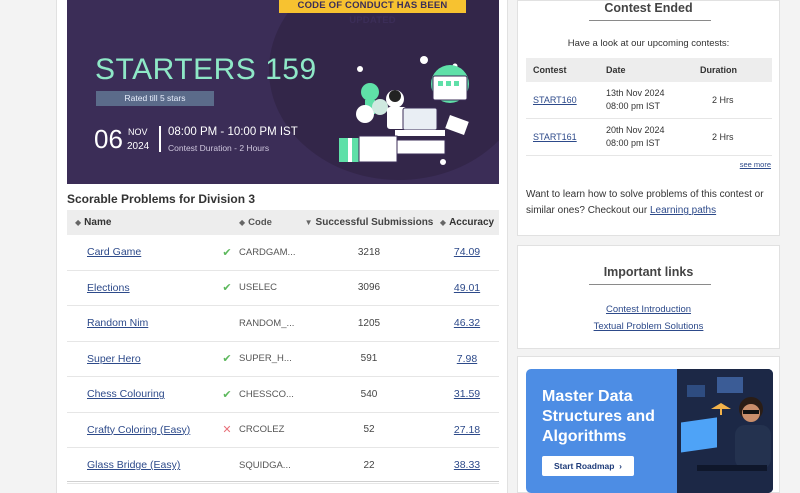 Image resolution: width=800 pixels, height=493 pixels. I want to click on accuracy-link: 74.09, so click(467, 252).